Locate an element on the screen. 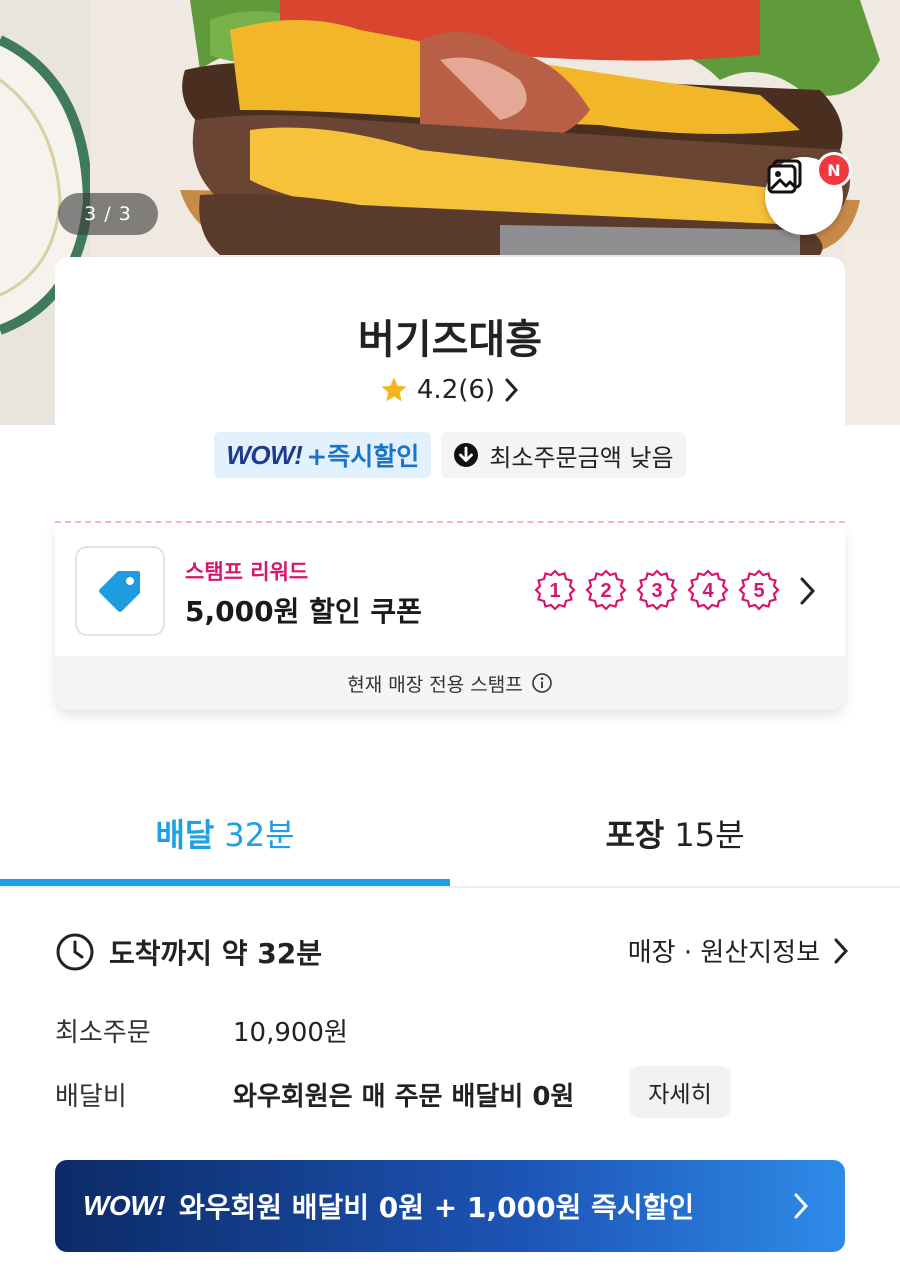 The image size is (900, 1285). stamp-reward-title: 5,000원 할인 쿠폰 is located at coordinates (303, 611).